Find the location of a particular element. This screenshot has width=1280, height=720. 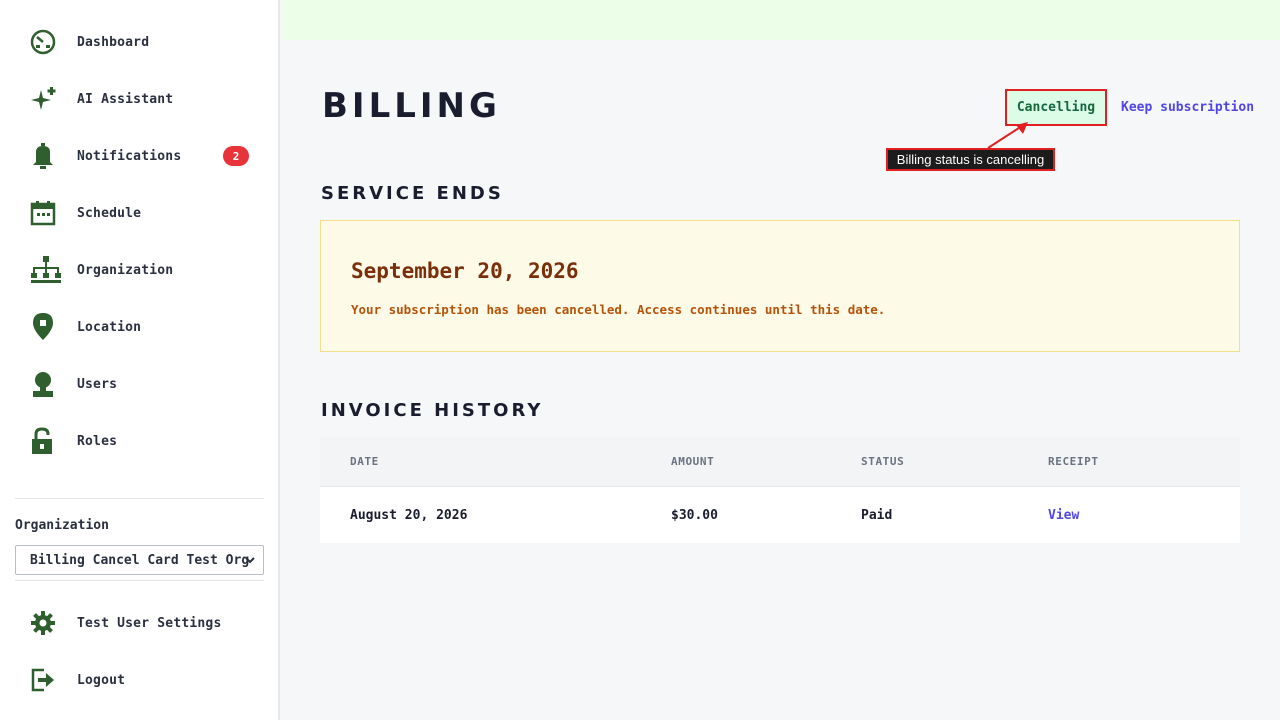

annotation-tooltip: Billing status is cancelling is located at coordinates (970, 159).